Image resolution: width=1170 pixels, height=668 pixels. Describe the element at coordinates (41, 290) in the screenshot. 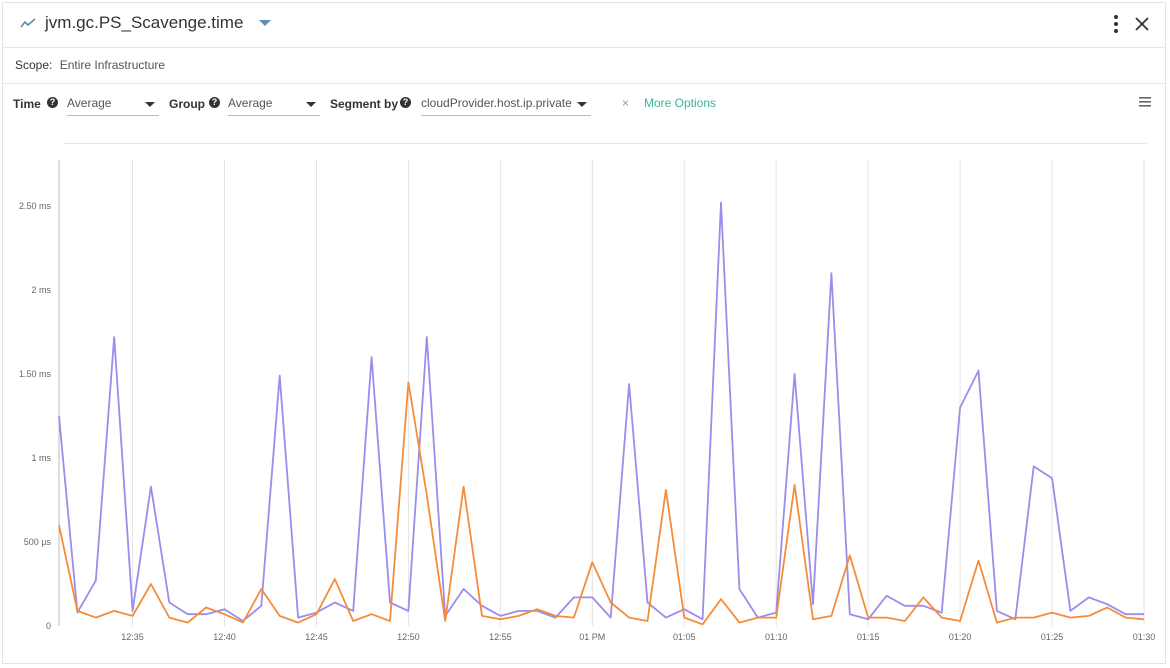

I see `y-tick-label: 2 ms` at that location.